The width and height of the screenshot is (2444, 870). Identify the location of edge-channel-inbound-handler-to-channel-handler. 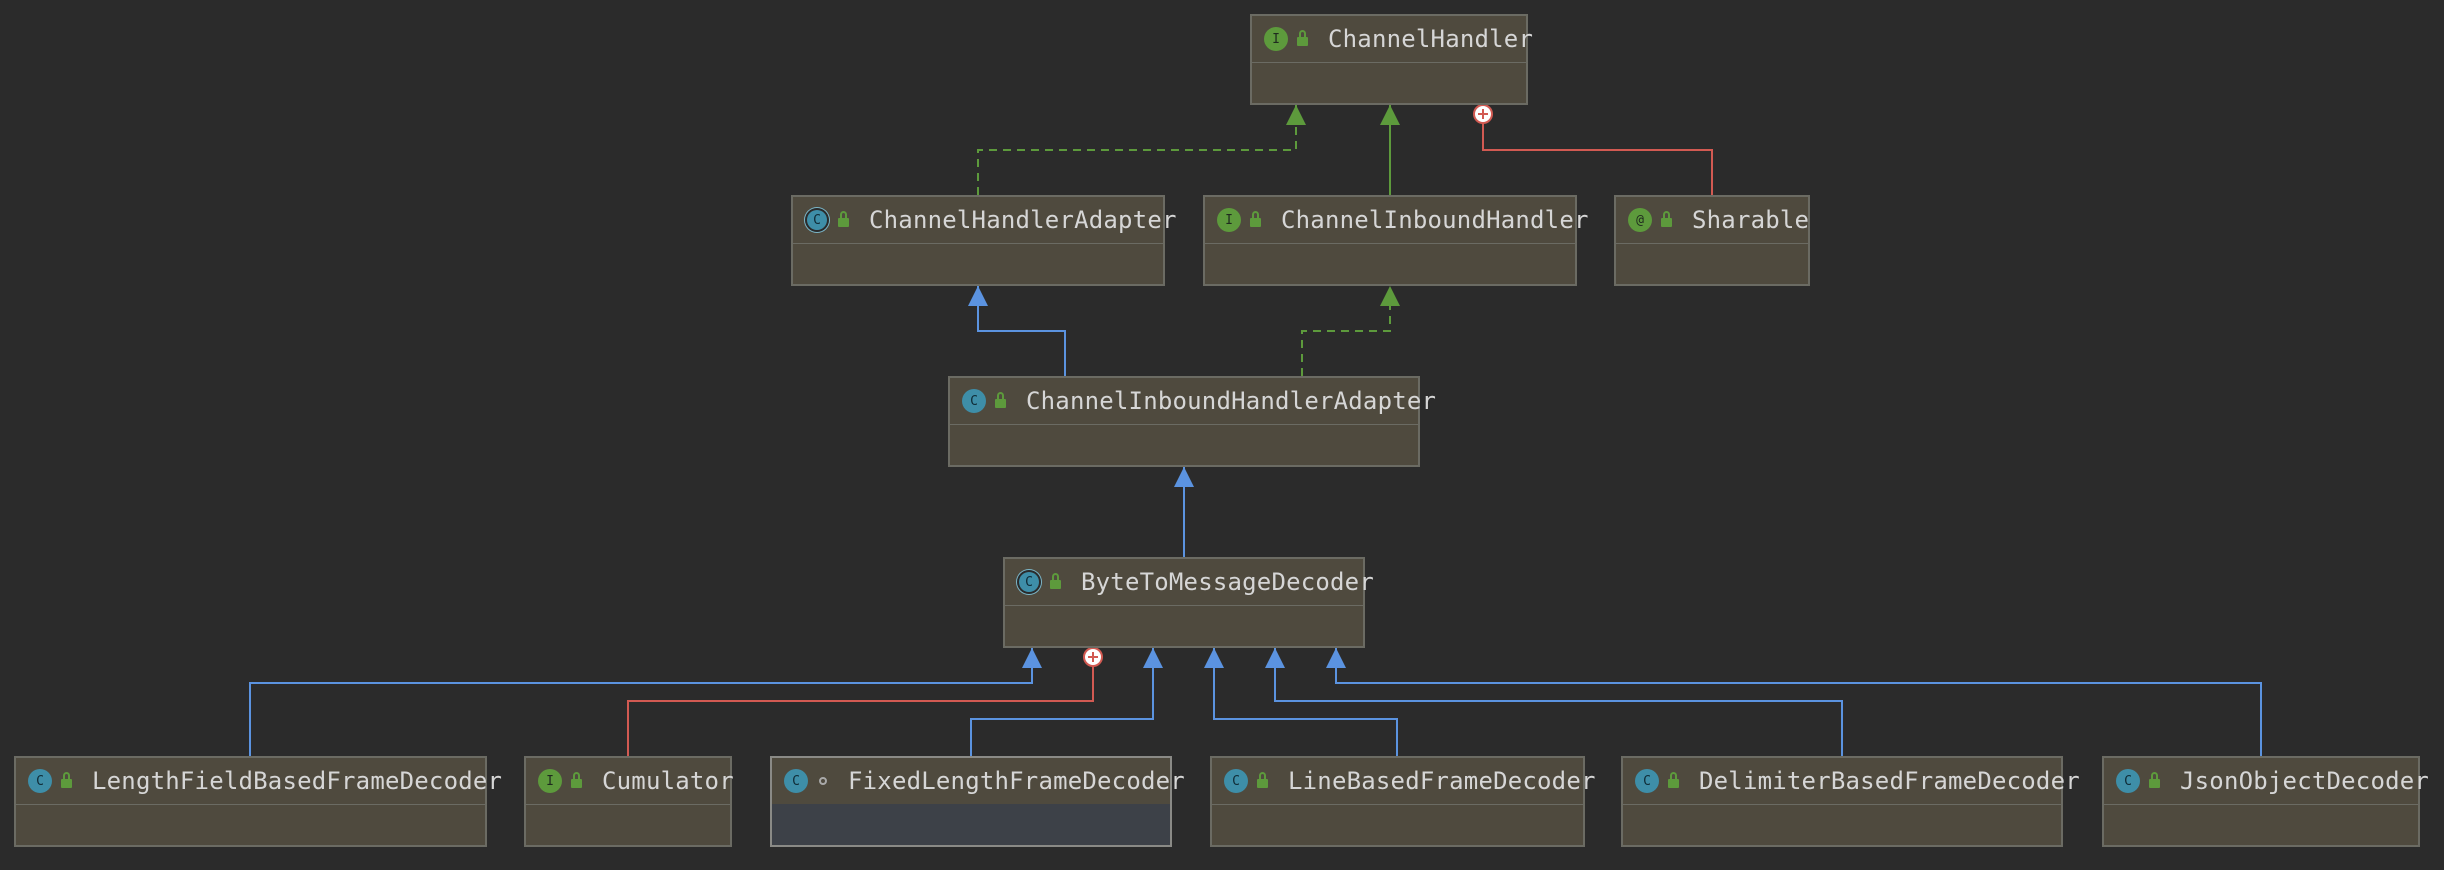
(1390, 150).